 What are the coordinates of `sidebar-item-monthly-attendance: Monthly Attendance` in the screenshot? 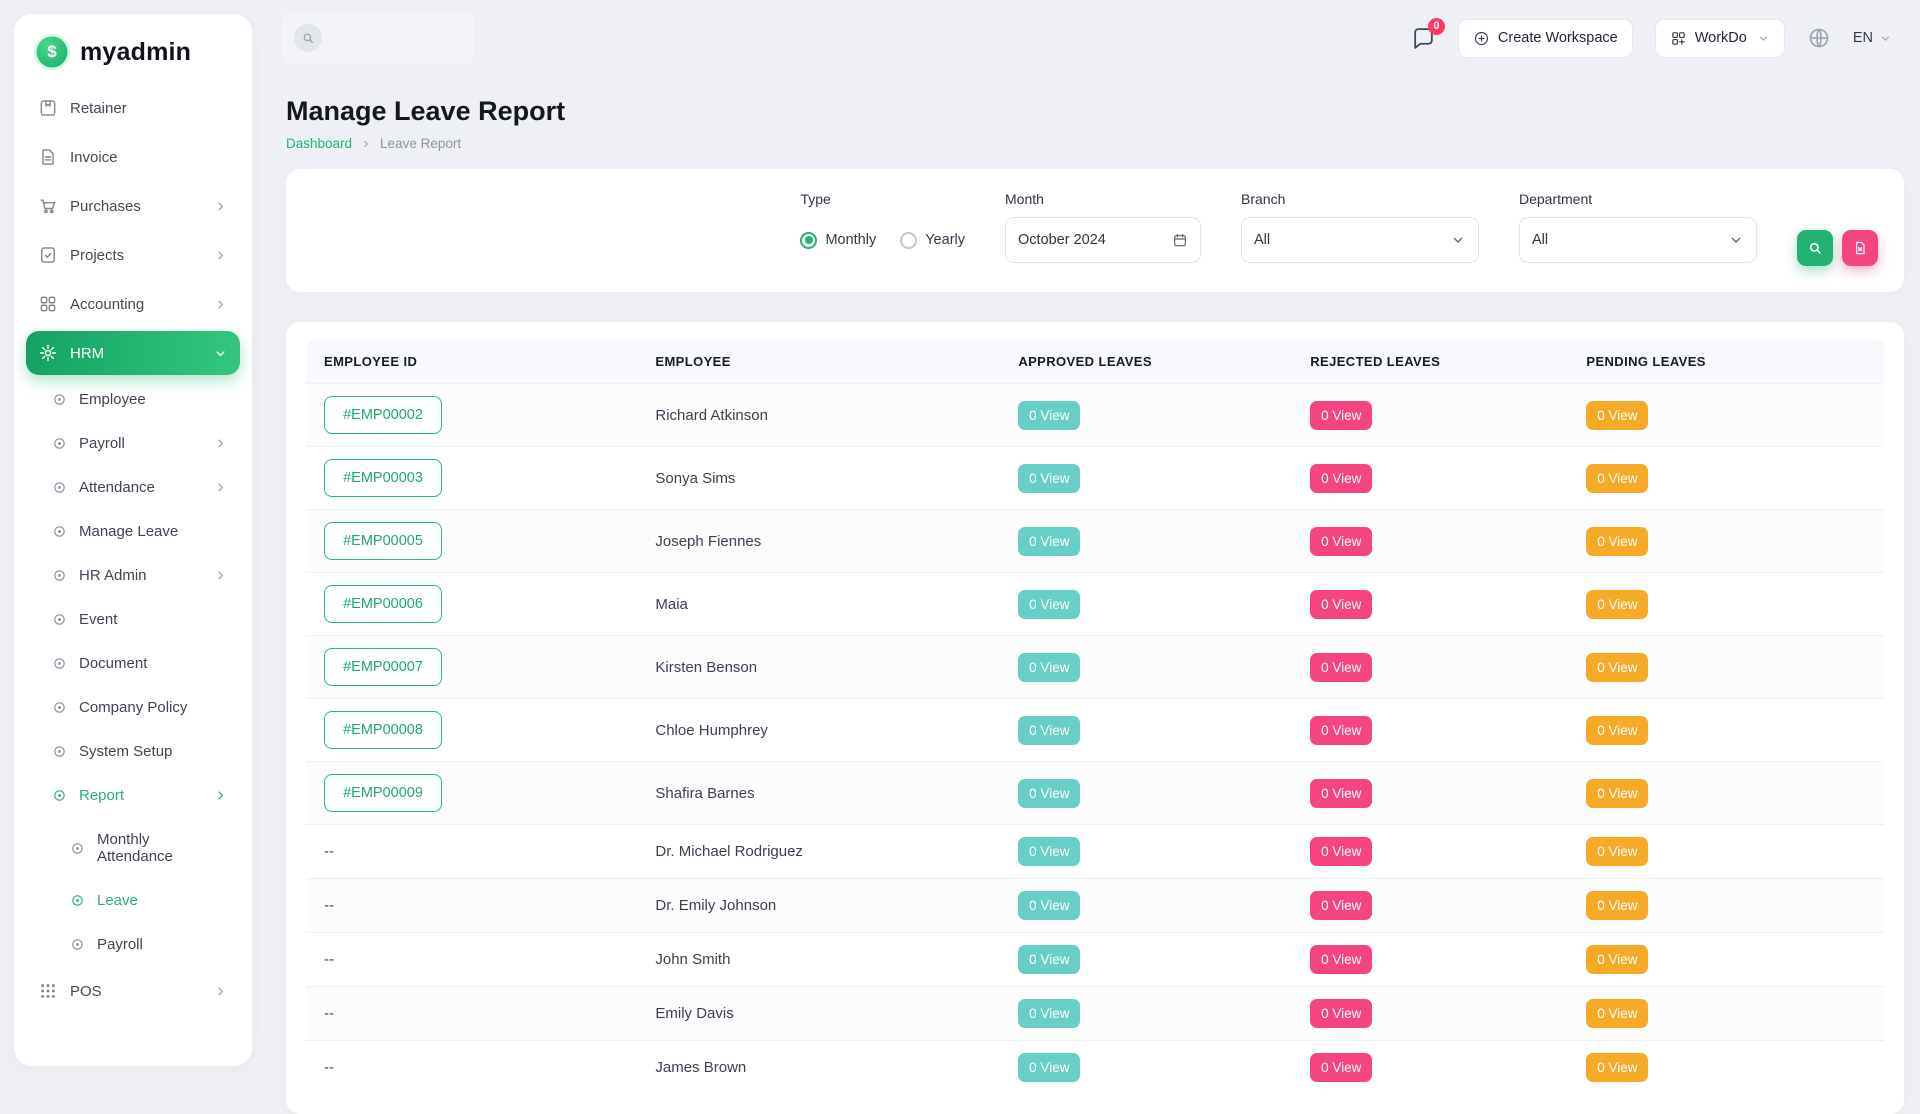 It's located at (133, 848).